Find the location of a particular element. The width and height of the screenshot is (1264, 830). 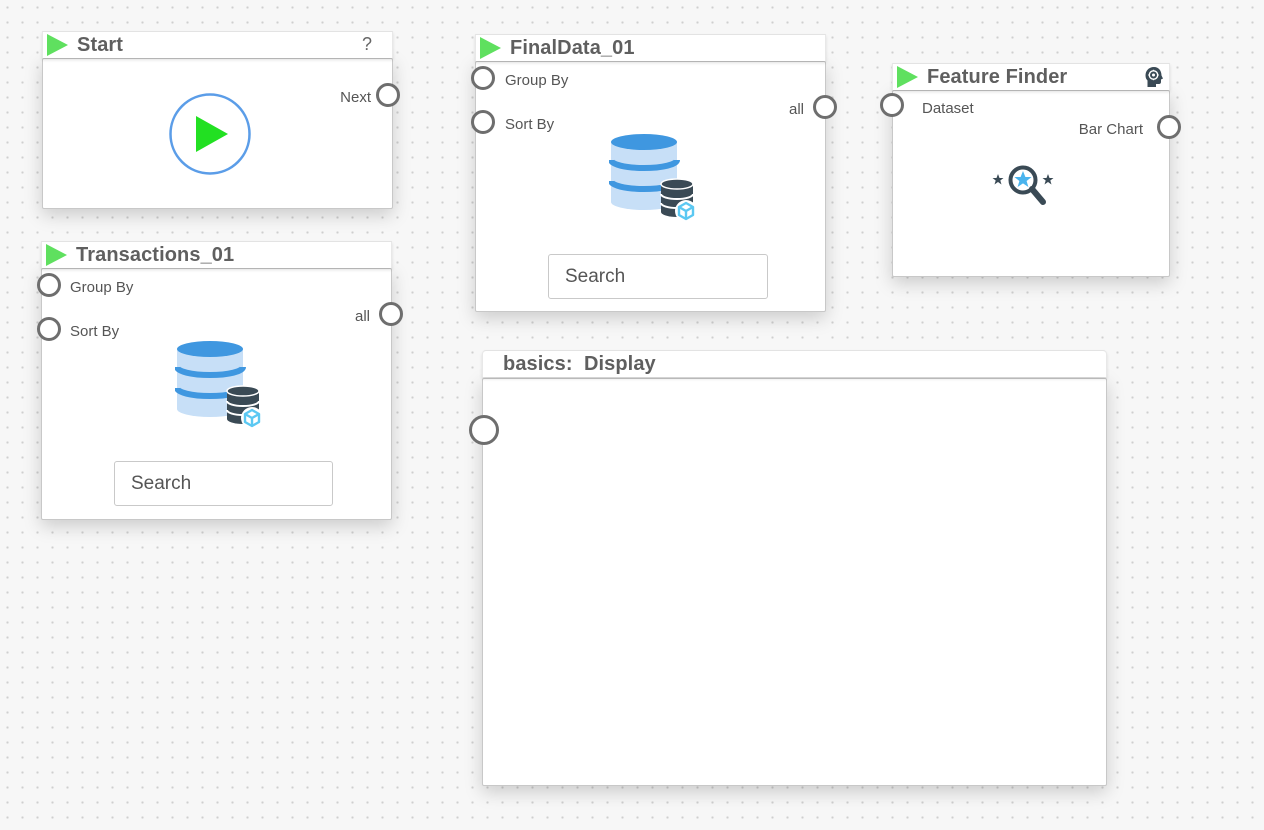

feature-finder-node: Feature Finder Dataset Bar Chart is located at coordinates (1030, 170).